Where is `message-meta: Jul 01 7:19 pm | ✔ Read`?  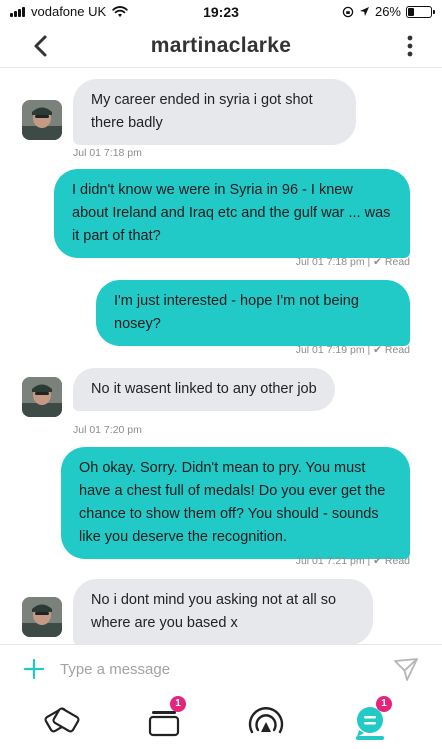
message-meta: Jul 01 7:19 pm | ✔ Read is located at coordinates (352, 350).